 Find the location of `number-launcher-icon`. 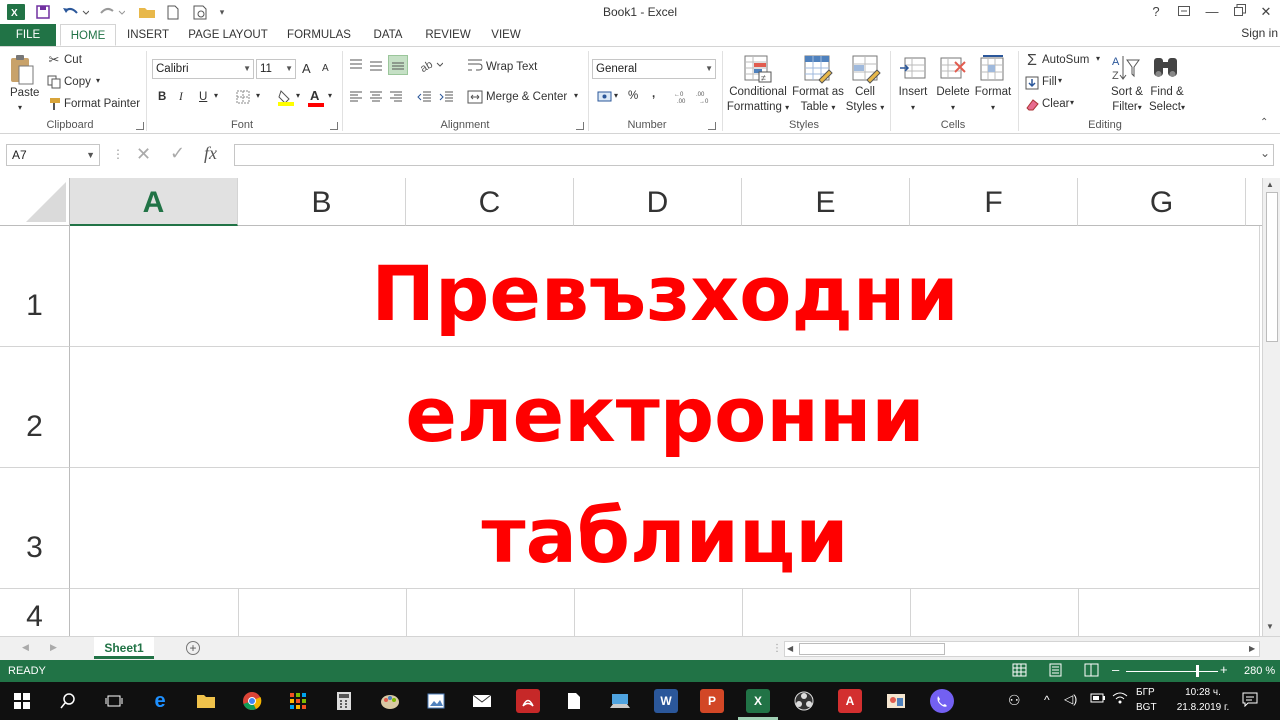

number-launcher-icon is located at coordinates (712, 126).